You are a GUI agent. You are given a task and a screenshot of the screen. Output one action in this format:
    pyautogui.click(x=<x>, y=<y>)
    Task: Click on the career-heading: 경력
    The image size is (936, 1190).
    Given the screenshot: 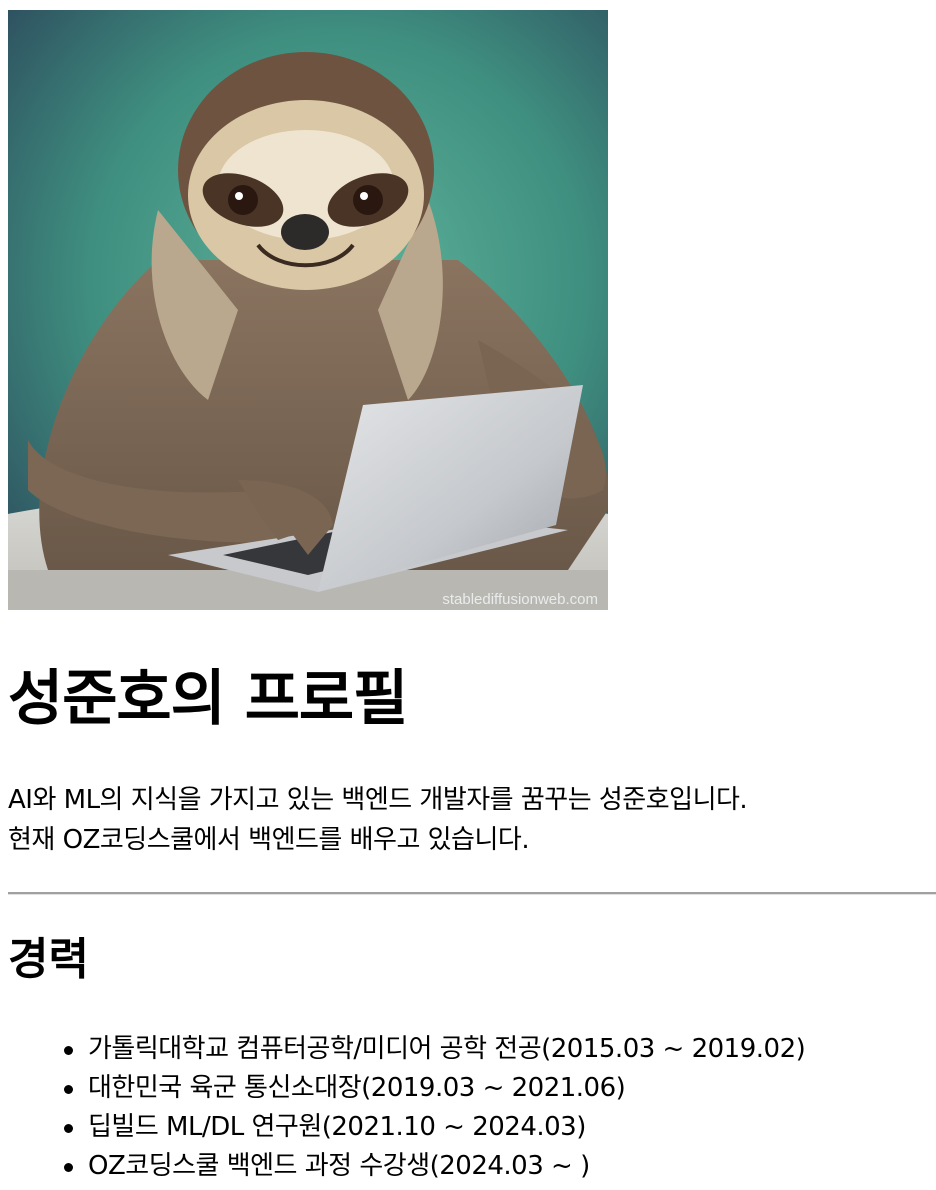 What is the action you would take?
    pyautogui.click(x=48, y=959)
    